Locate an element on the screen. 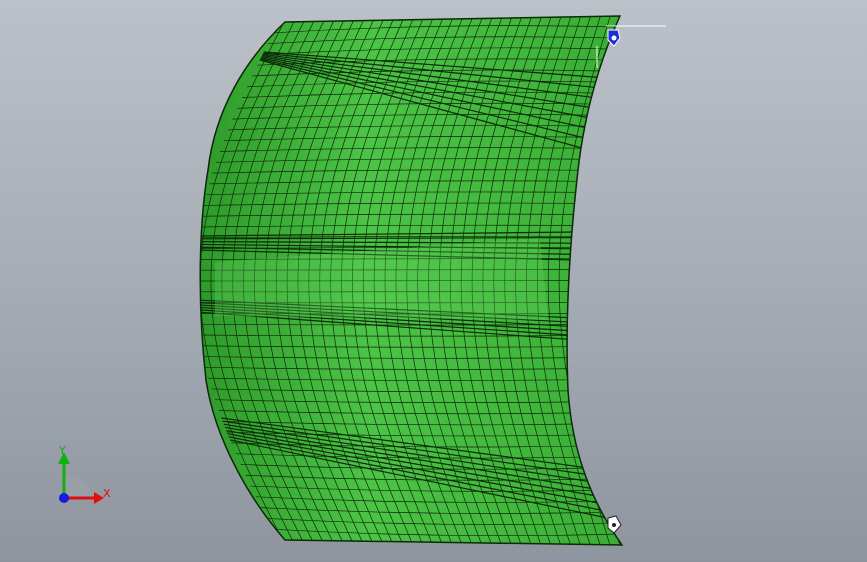 This screenshot has width=867, height=562. view-triad: Y X is located at coordinates (84, 474).